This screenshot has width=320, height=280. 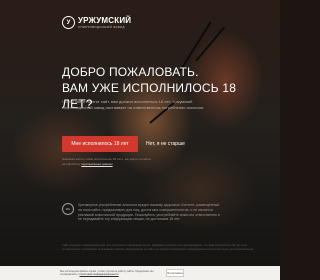 I want to click on title-line-1: ДОБРО ПОЖАЛОВАТЬ., so click(x=130, y=72).